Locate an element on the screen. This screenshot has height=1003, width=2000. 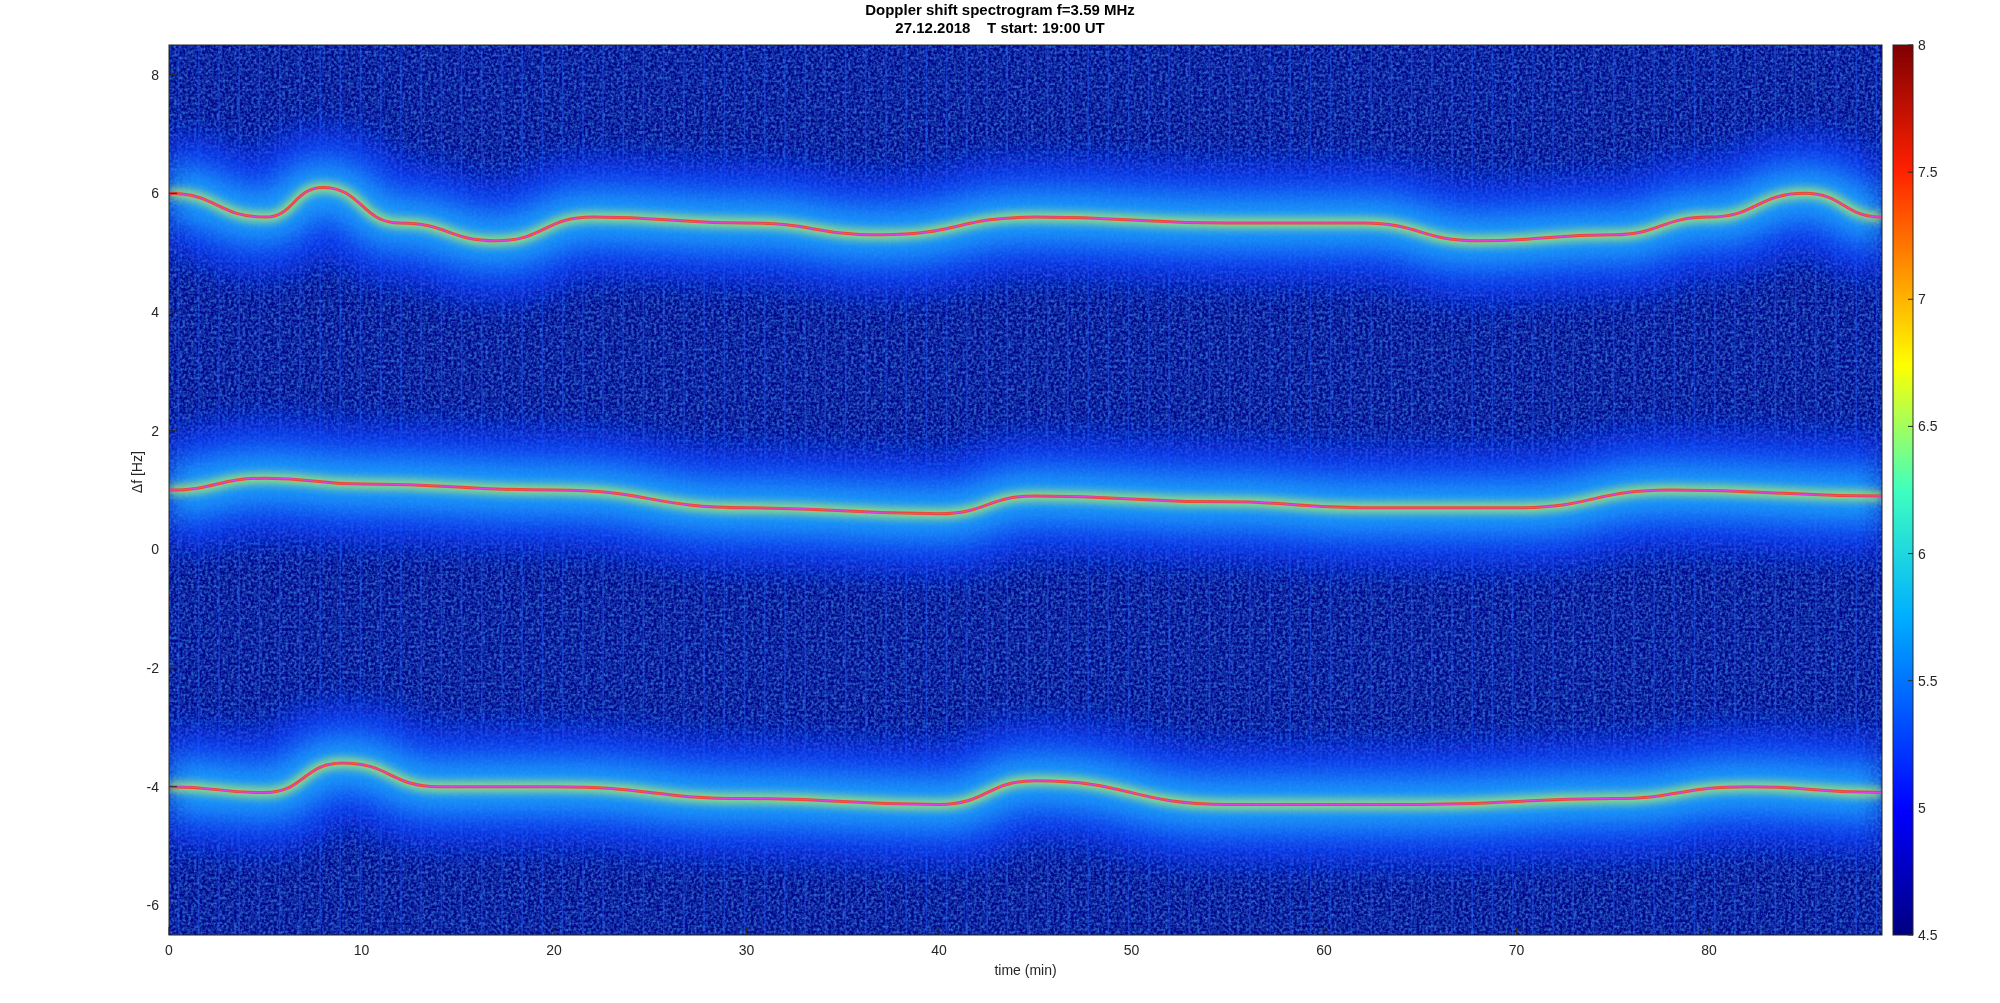
chart-title: 27.12.2018 T start: 19:00 UT is located at coordinates (1000, 27).